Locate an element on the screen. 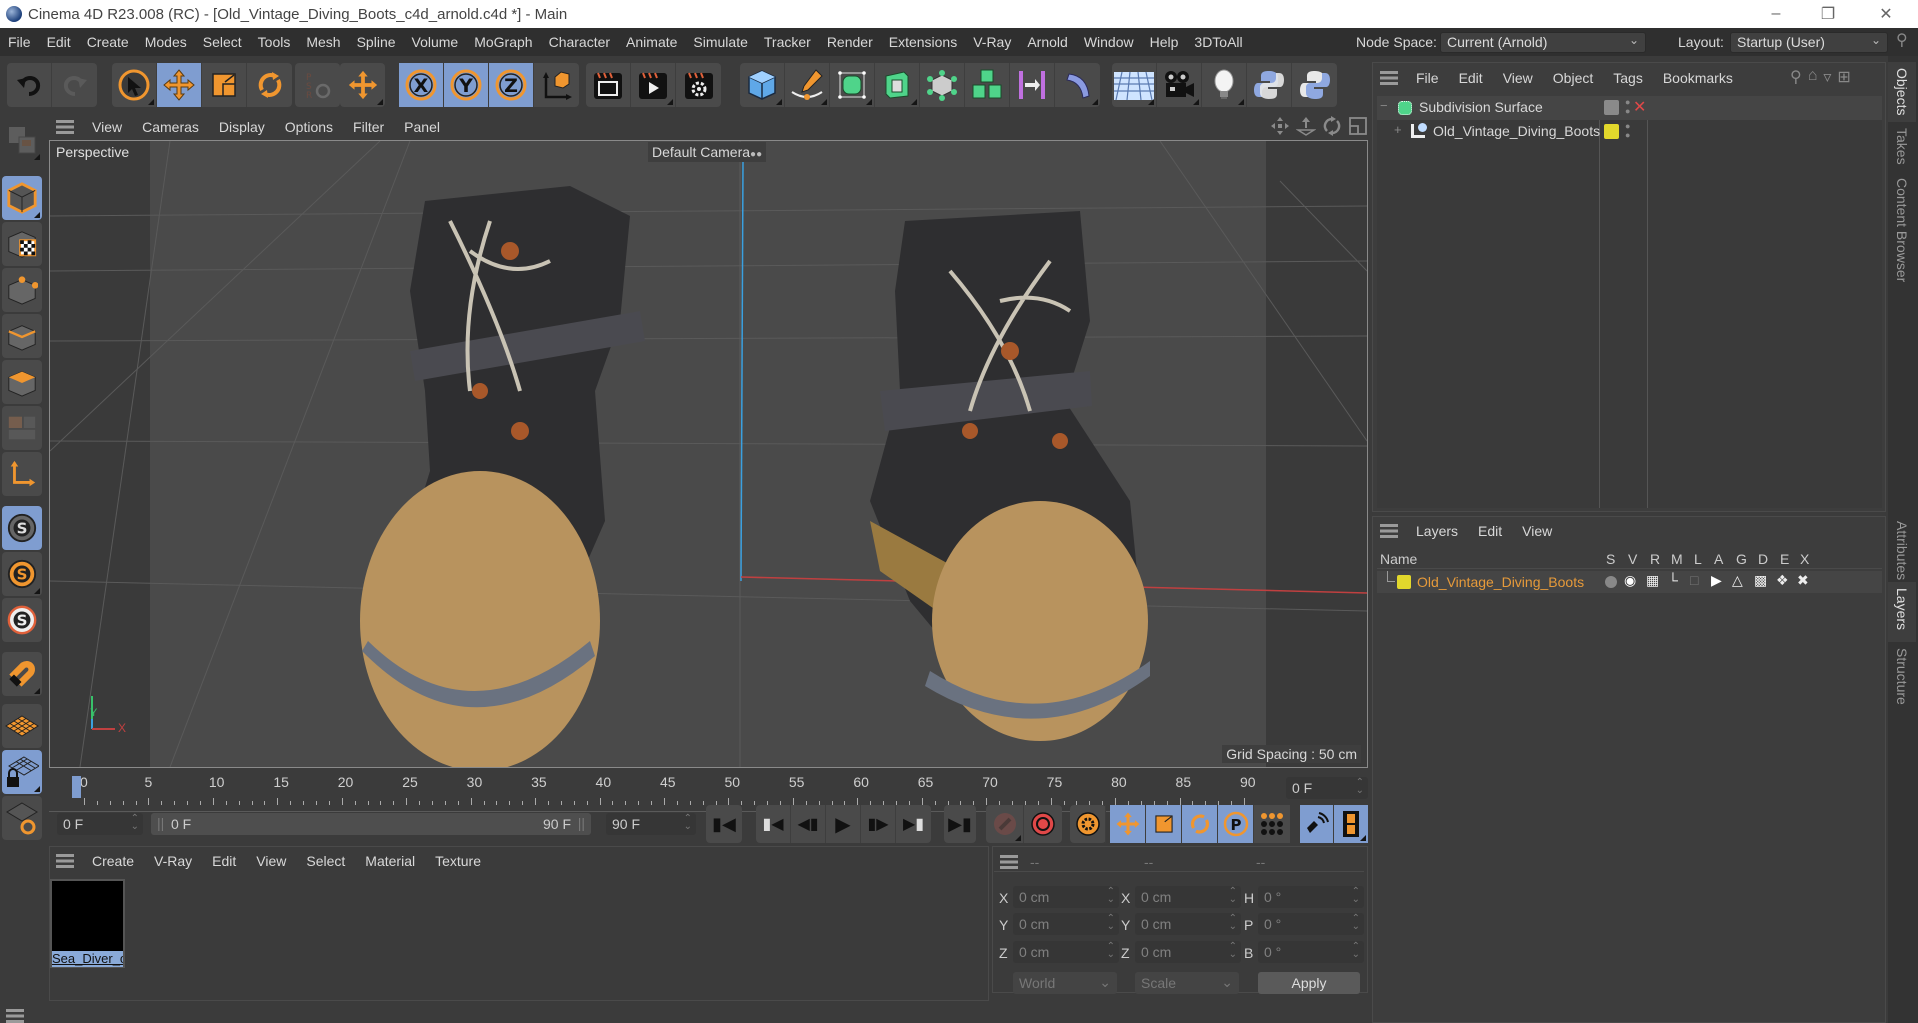 This screenshot has height=1023, width=1918. layers-menu-layers: Layers is located at coordinates (1437, 531).